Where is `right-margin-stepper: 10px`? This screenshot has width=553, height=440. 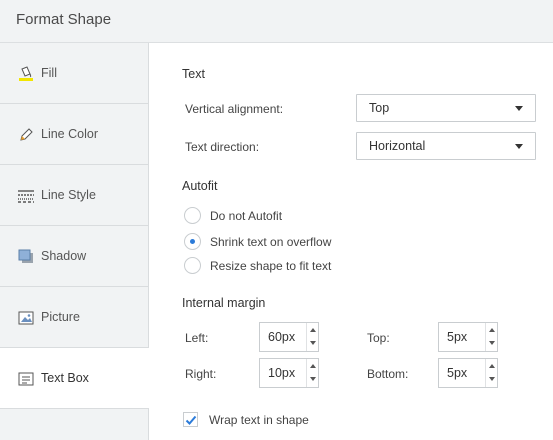
right-margin-stepper: 10px is located at coordinates (289, 373).